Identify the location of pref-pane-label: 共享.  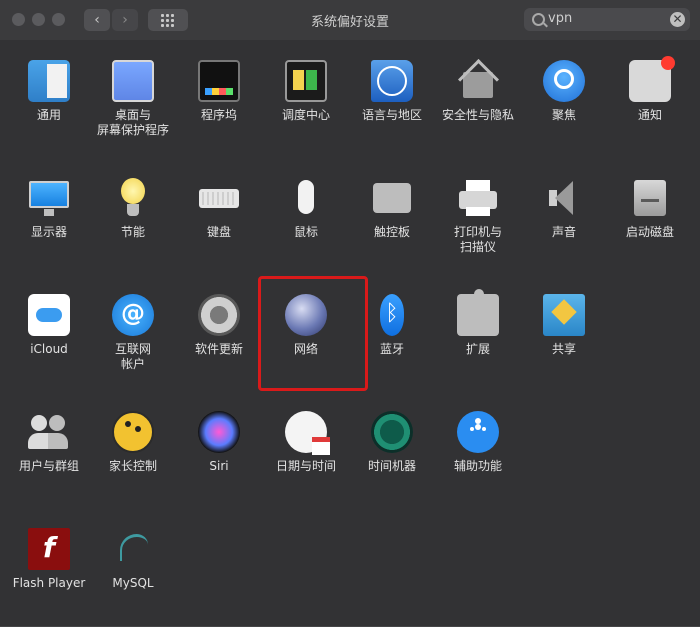
(563, 349).